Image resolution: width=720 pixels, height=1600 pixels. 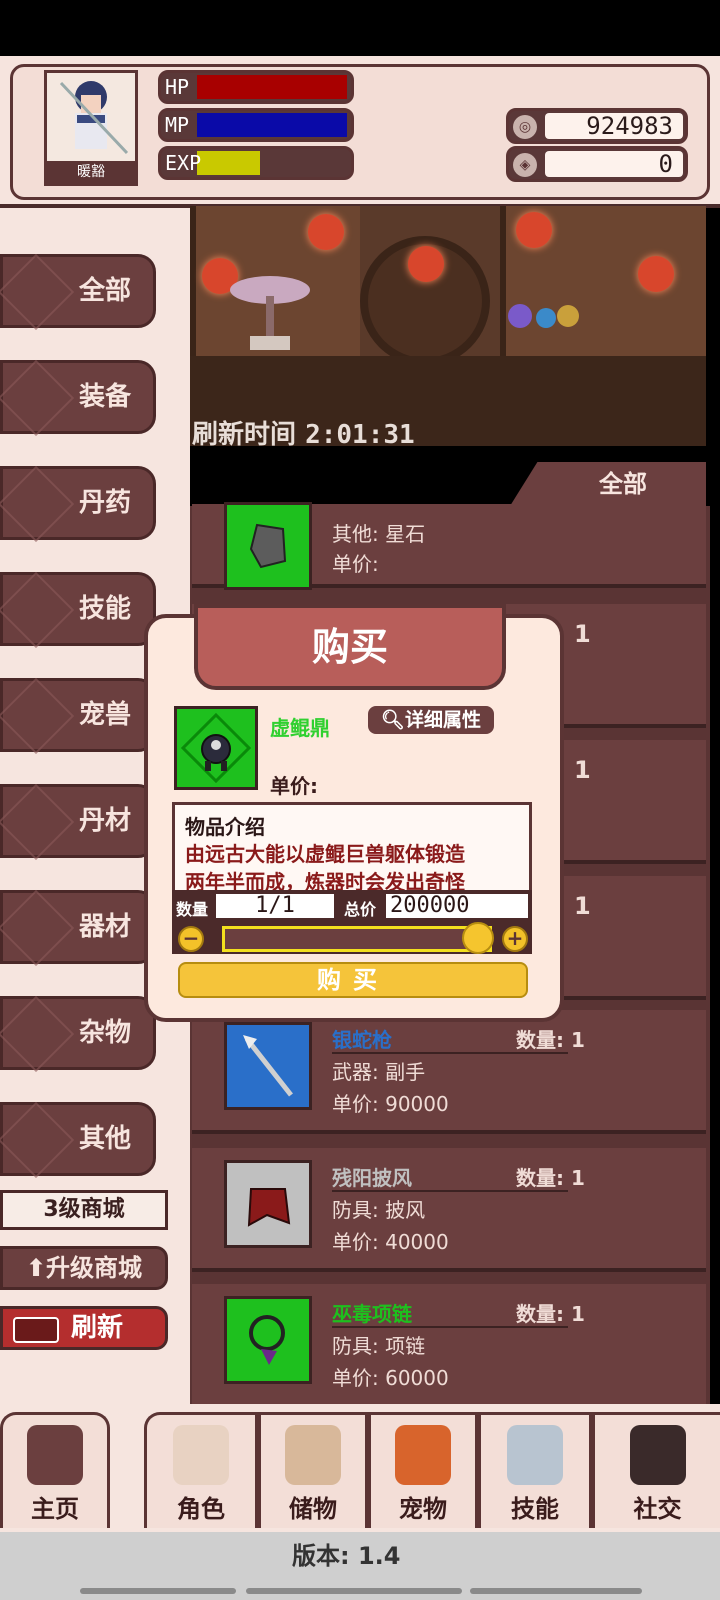 I want to click on coin-counter: ◎ 924983, so click(x=597, y=126).